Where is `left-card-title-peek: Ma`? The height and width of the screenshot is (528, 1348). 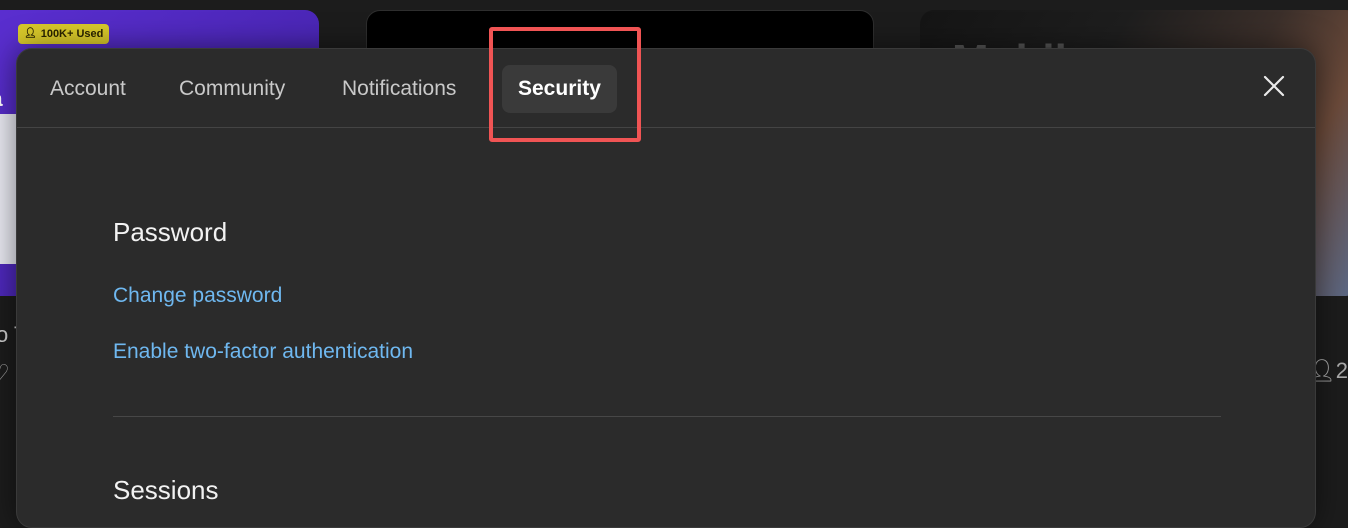
left-card-title-peek: Ma is located at coordinates (1, 99).